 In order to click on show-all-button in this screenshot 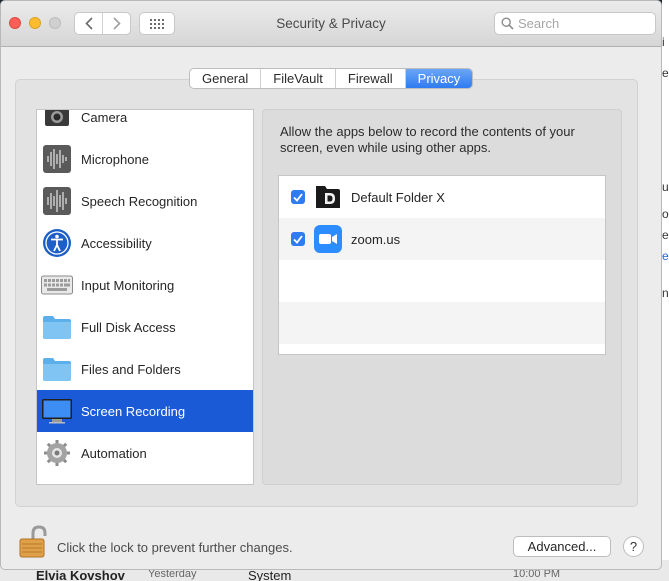, I will do `click(157, 23)`.